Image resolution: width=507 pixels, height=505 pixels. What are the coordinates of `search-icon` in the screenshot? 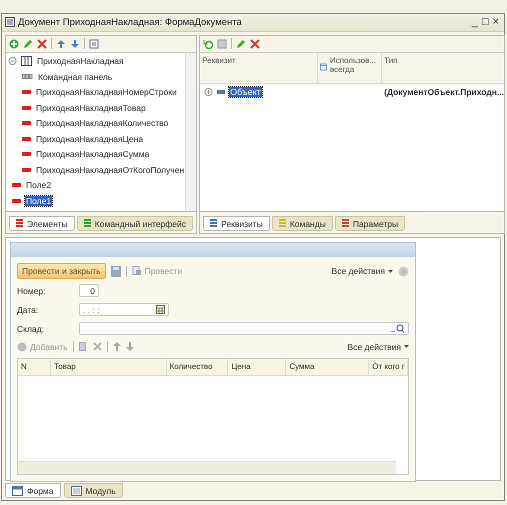 It's located at (398, 328).